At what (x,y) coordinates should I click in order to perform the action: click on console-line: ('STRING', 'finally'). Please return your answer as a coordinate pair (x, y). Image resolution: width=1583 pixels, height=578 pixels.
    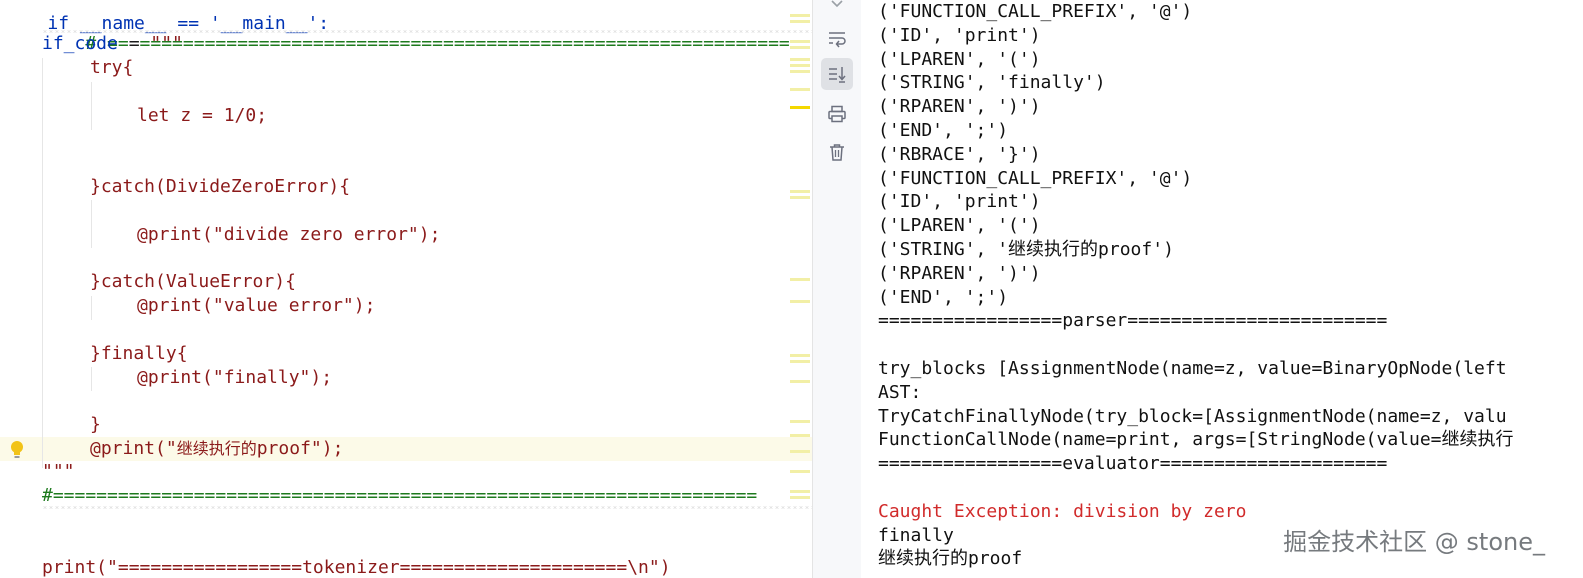
    Looking at the image, I should click on (992, 83).